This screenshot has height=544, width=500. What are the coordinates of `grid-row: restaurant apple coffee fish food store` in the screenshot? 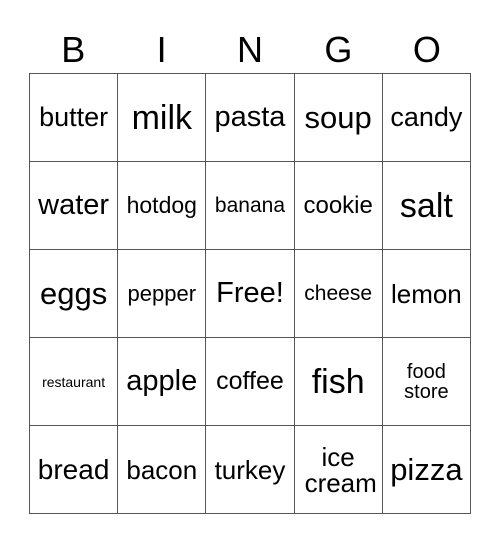 It's located at (250, 381).